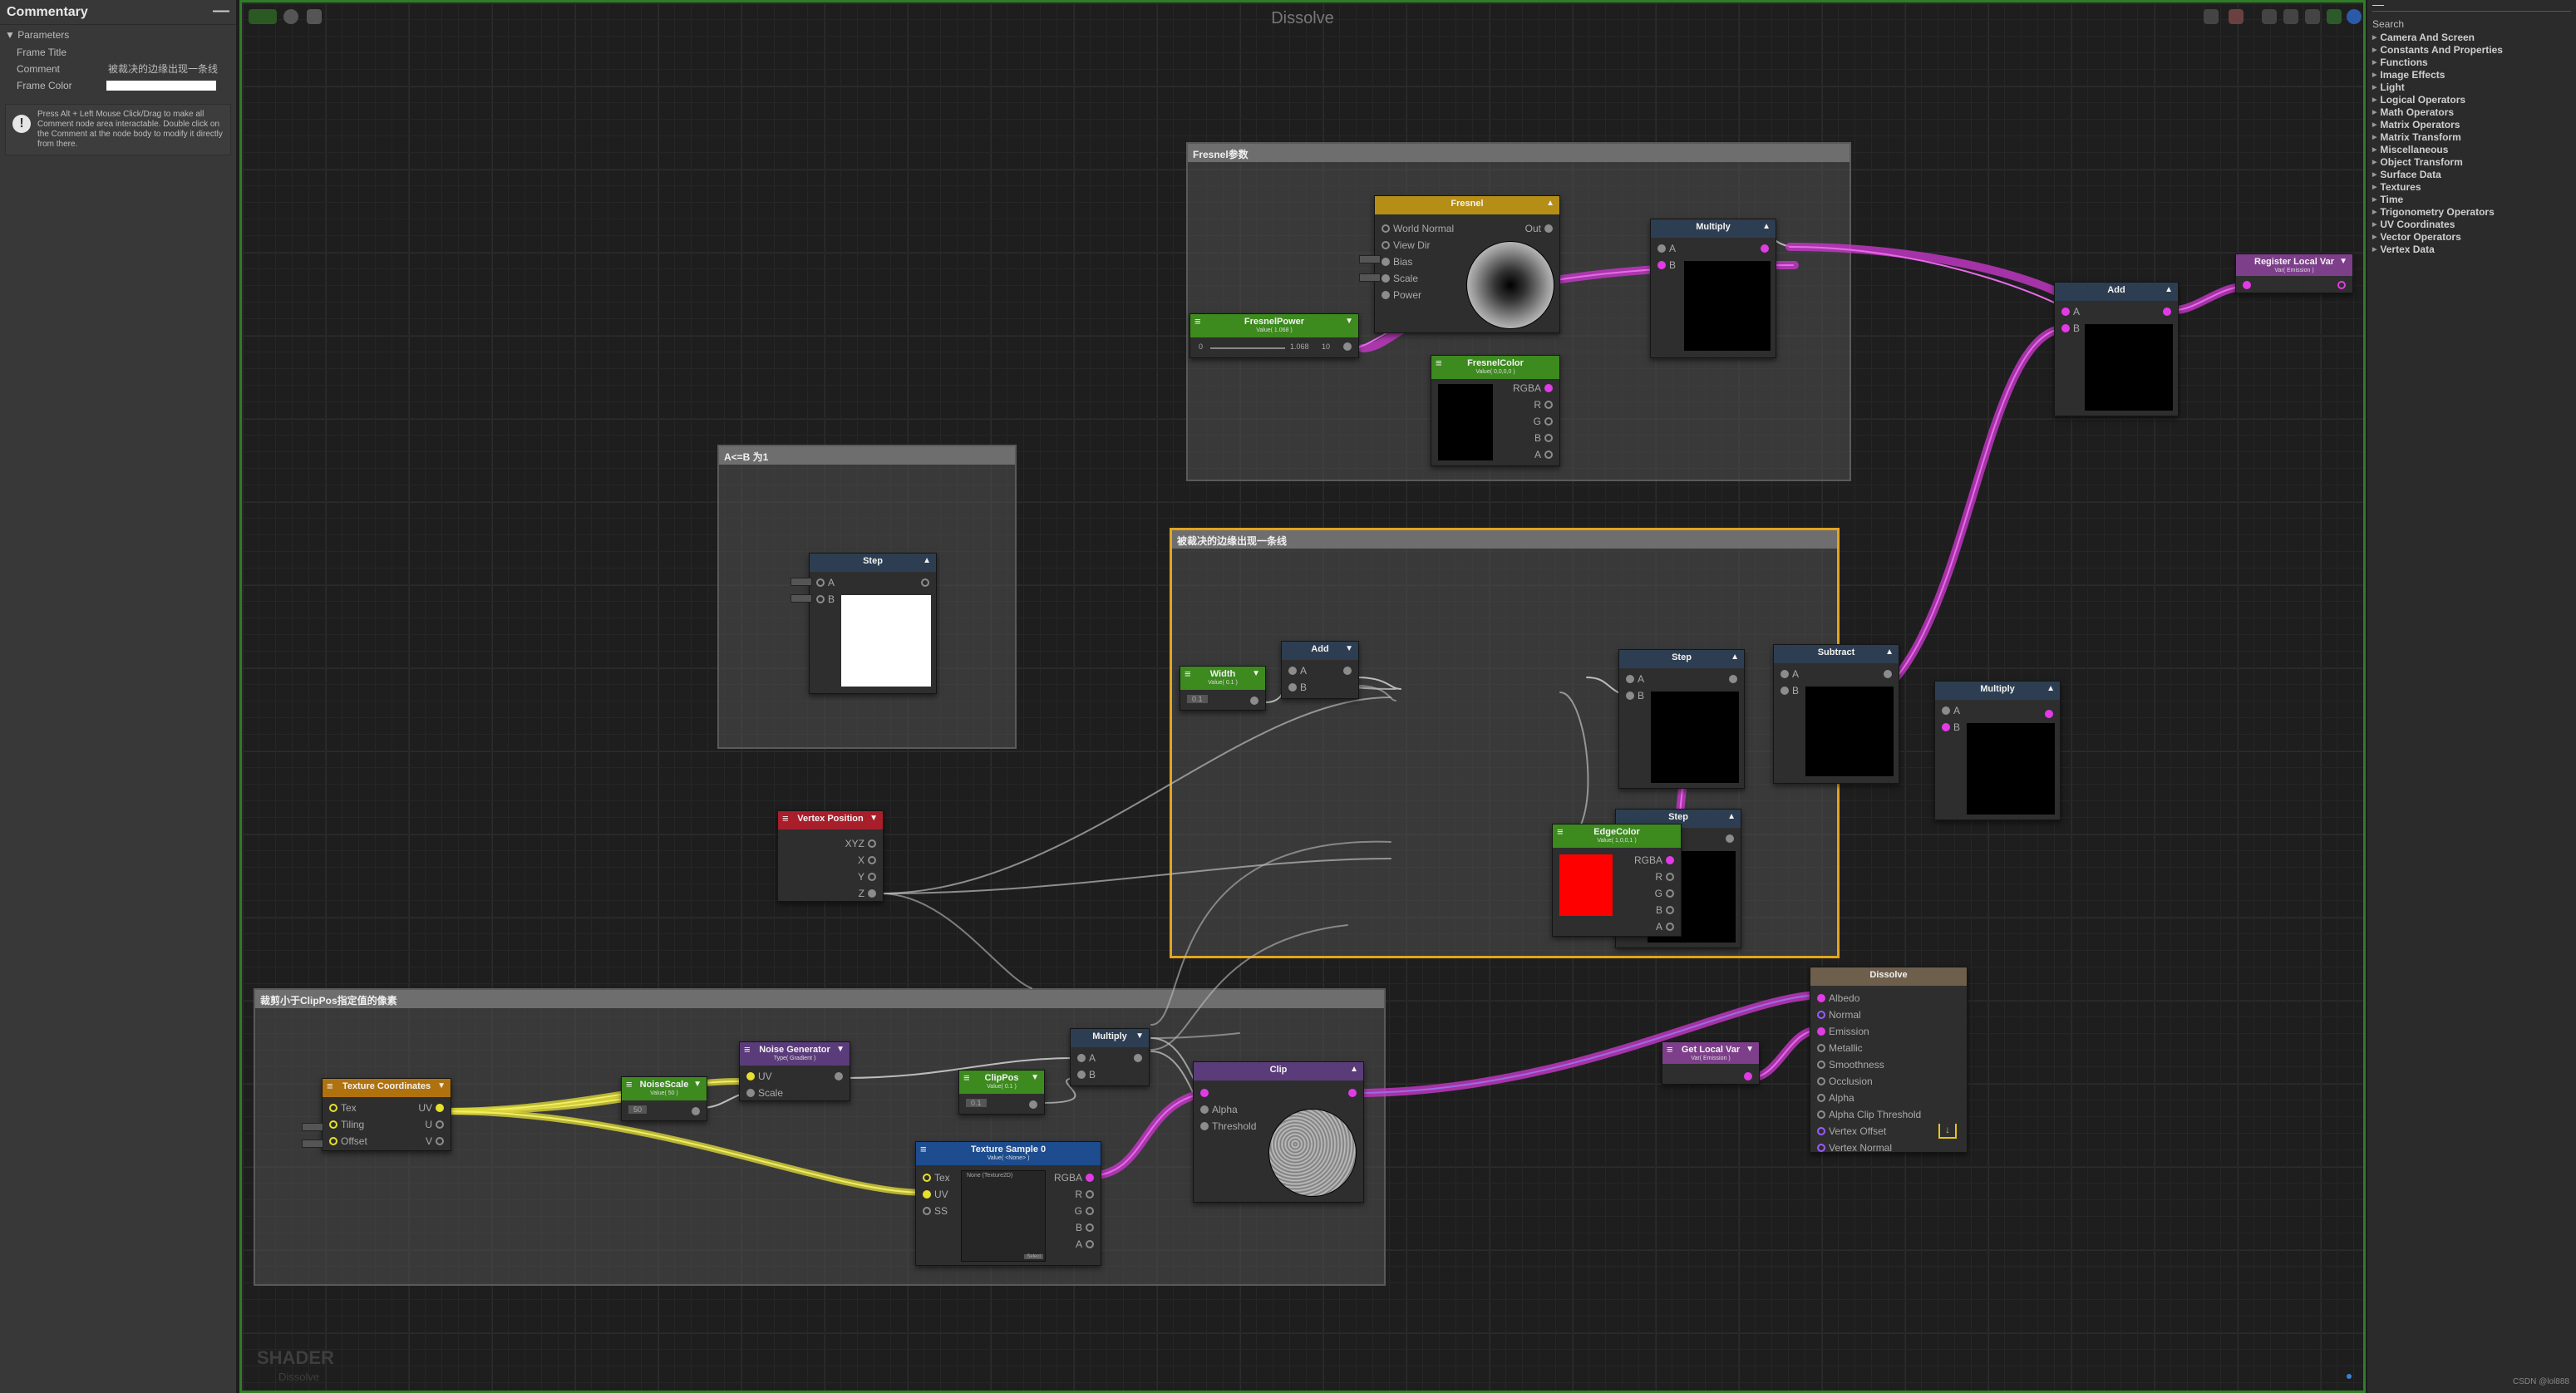  I want to click on pin-v, so click(440, 1141).